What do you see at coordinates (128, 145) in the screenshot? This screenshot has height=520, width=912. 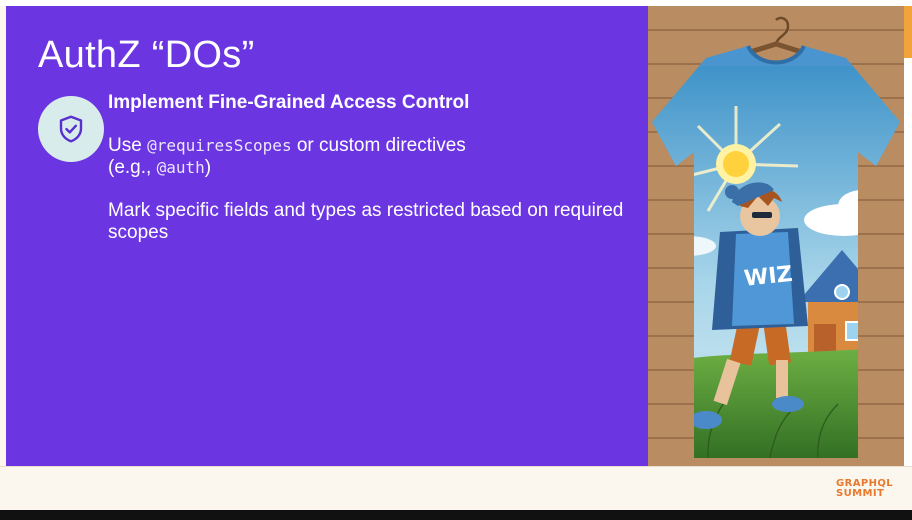 I see `use-text: Use` at bounding box center [128, 145].